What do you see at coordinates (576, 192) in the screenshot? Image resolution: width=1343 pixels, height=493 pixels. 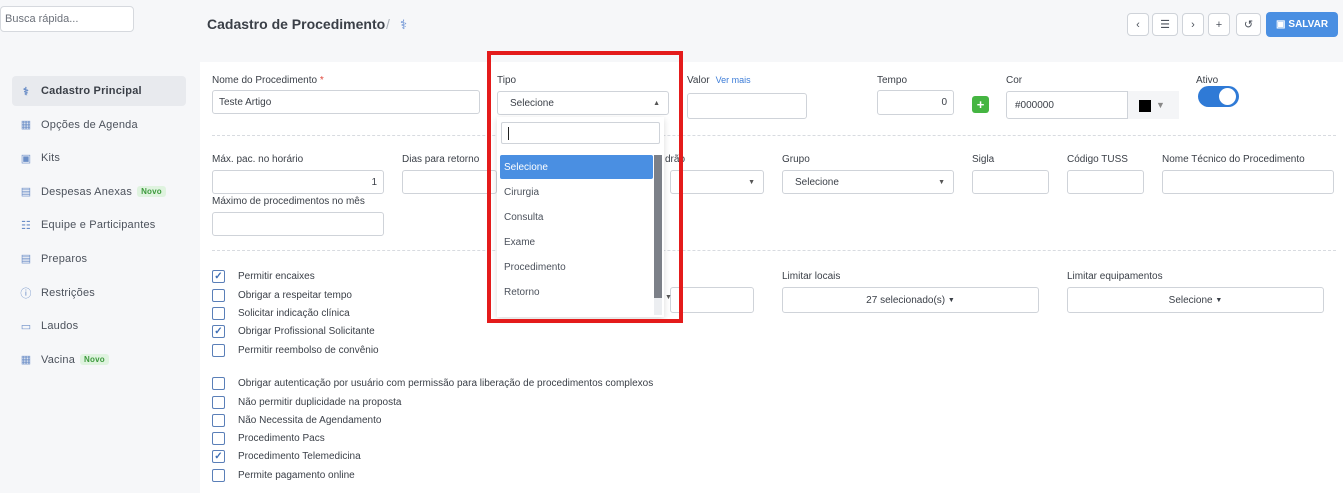 I see `dropdown-option-cirurgia: Cirurgia` at bounding box center [576, 192].